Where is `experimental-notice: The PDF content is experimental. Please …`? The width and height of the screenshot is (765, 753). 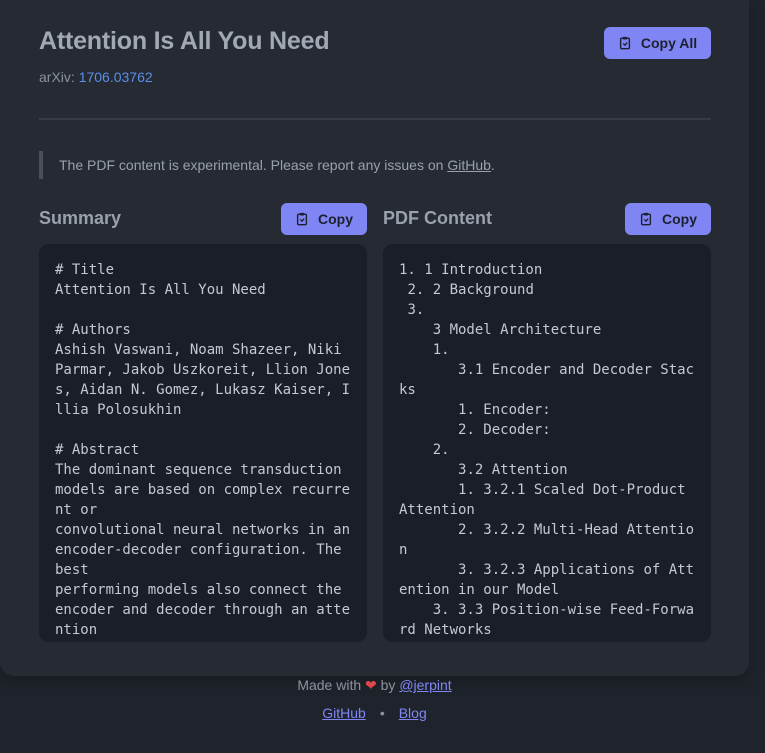
experimental-notice: The PDF content is experimental. Please … is located at coordinates (375, 165).